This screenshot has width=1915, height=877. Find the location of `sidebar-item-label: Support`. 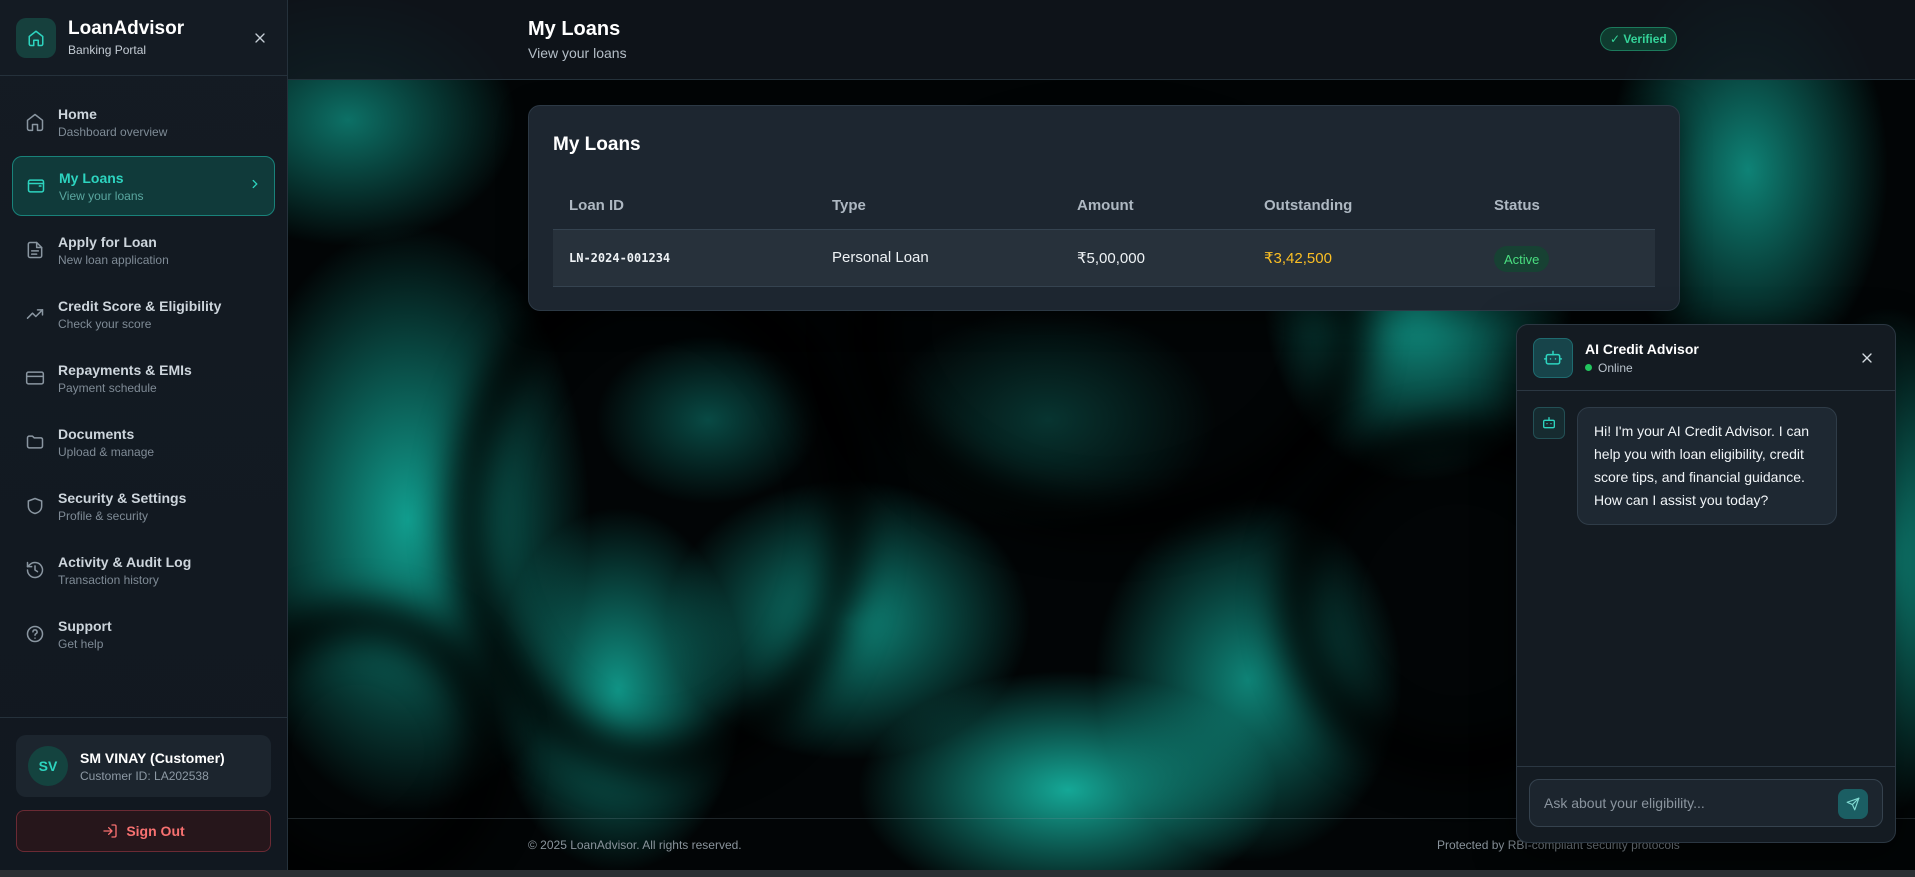

sidebar-item-label: Support is located at coordinates (85, 625).